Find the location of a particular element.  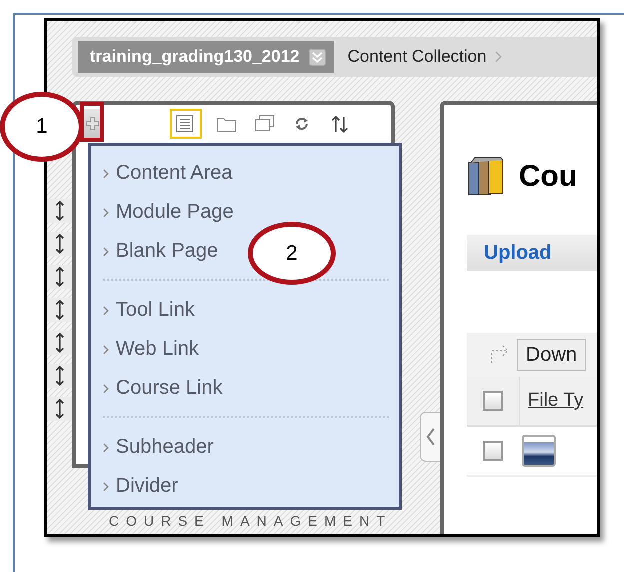

dotted-arrow-icon is located at coordinates (500, 355).